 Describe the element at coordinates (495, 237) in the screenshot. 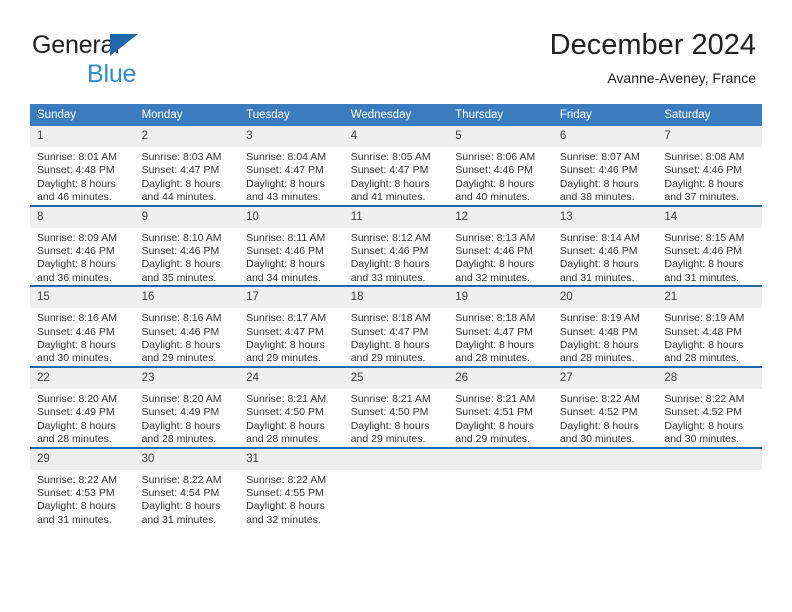

I see `day-sunrise-text: Sunrise: 8:13 AM` at that location.